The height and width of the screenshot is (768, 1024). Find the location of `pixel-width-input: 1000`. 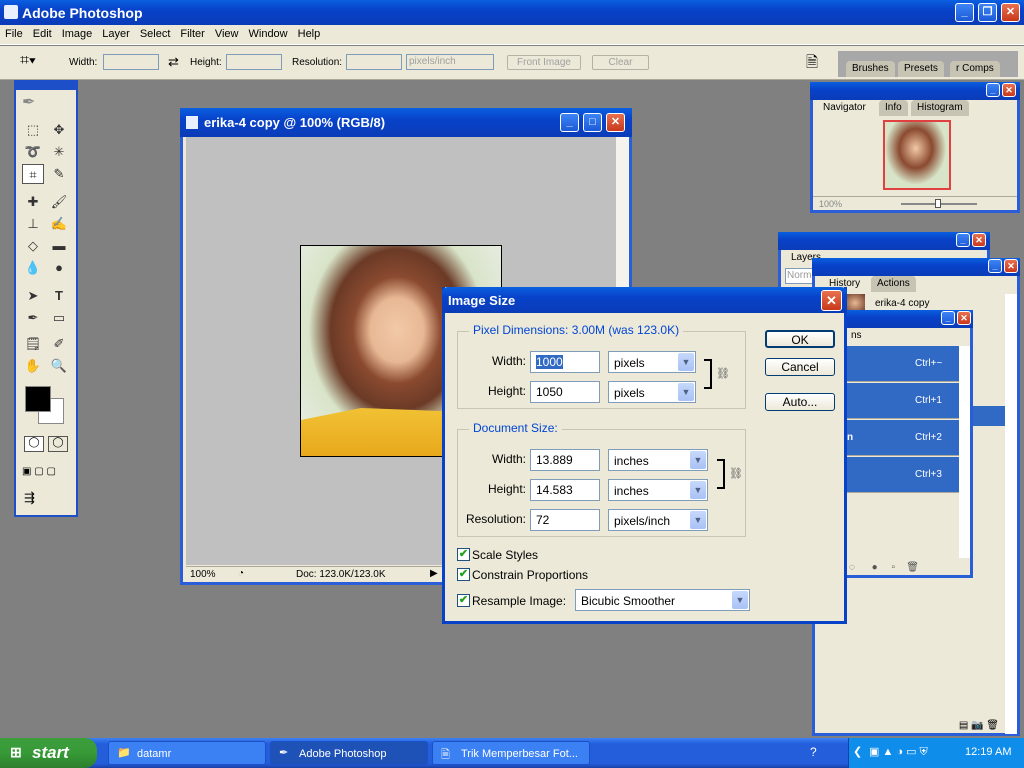

pixel-width-input: 1000 is located at coordinates (565, 362).